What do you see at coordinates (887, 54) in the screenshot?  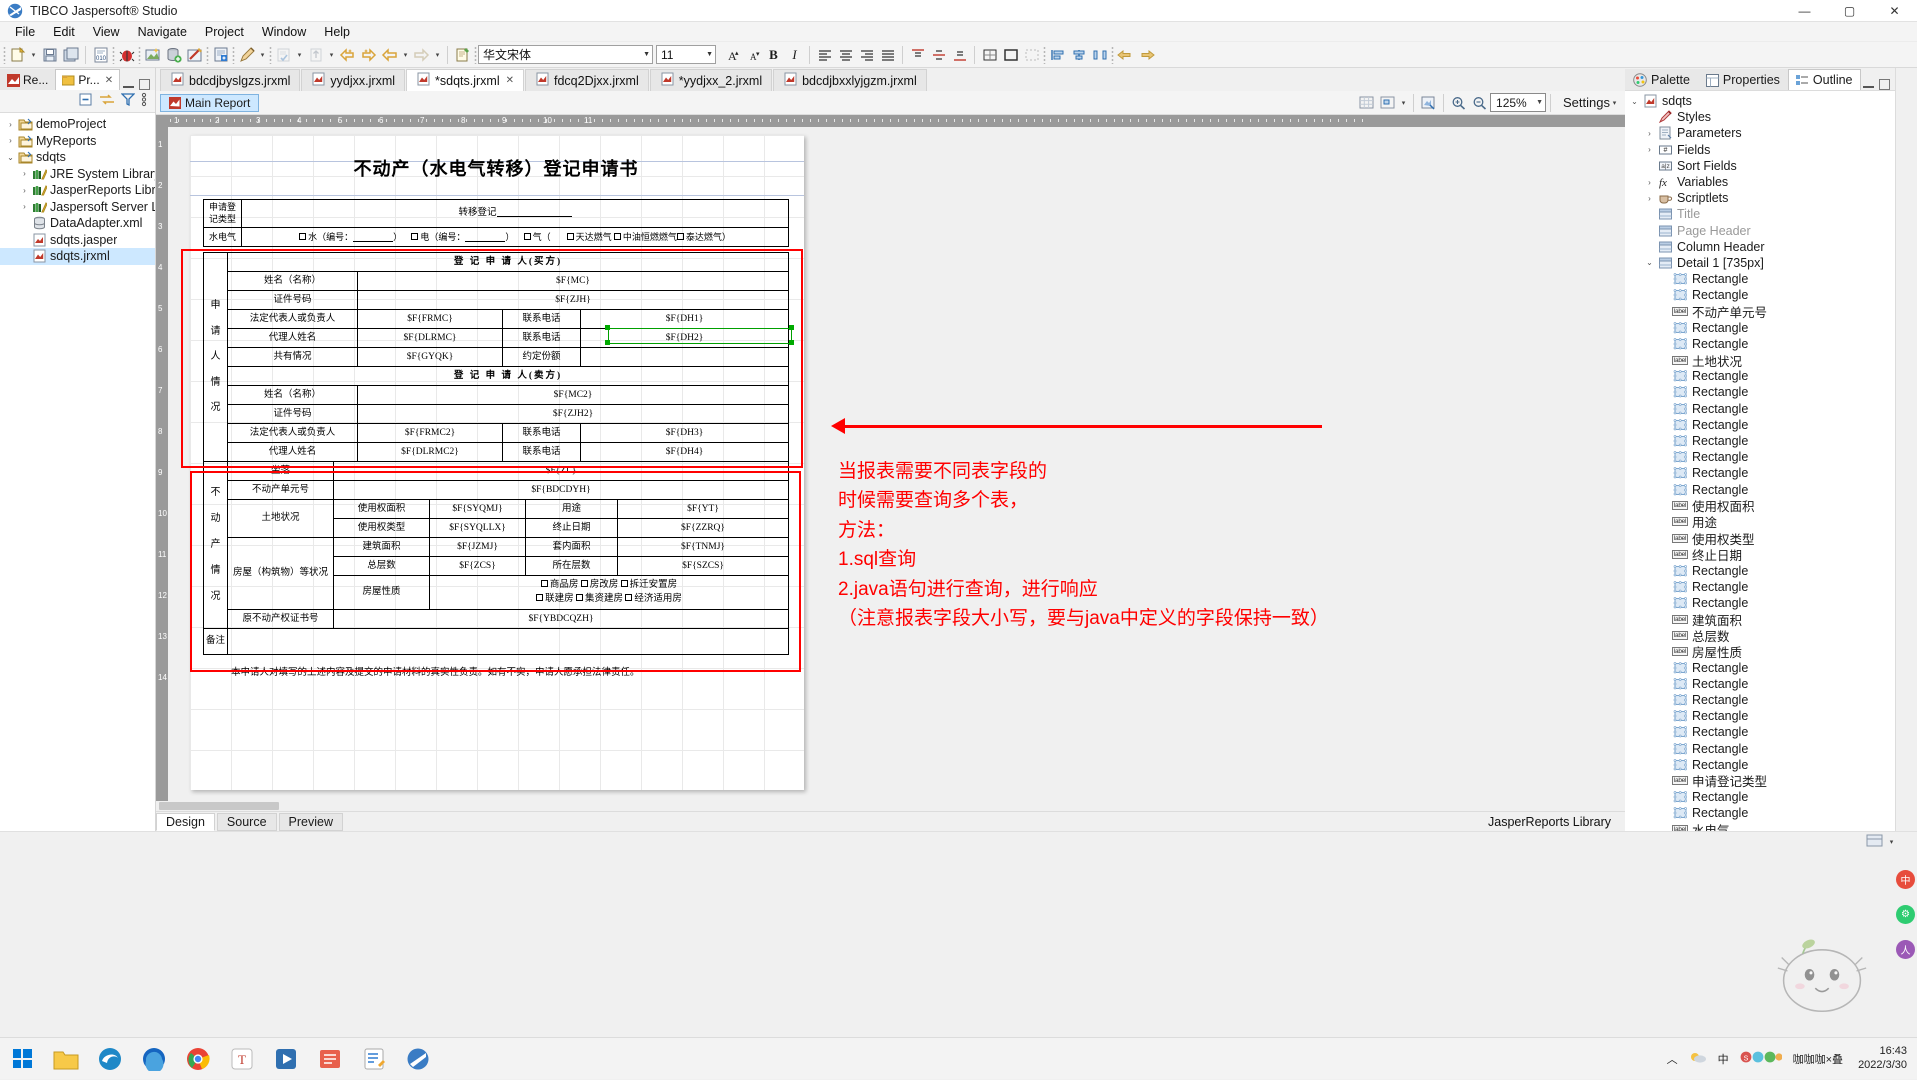 I see `align-justify-icon` at bounding box center [887, 54].